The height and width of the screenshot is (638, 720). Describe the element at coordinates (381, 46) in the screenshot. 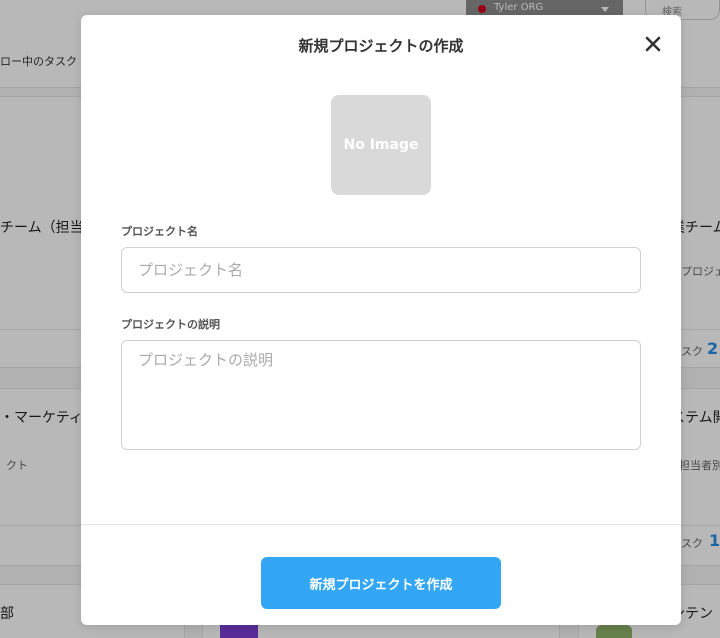

I see `dialog-title: 新規プロジェクトの作成` at that location.